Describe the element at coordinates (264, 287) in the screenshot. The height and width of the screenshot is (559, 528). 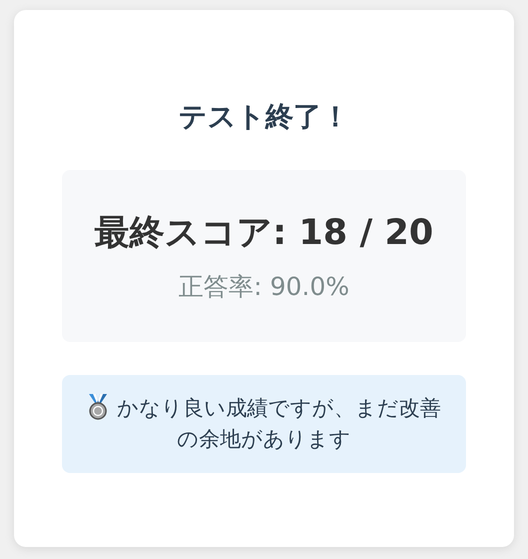
I see `accuracy-rate: 正答率: 90.0%` at that location.